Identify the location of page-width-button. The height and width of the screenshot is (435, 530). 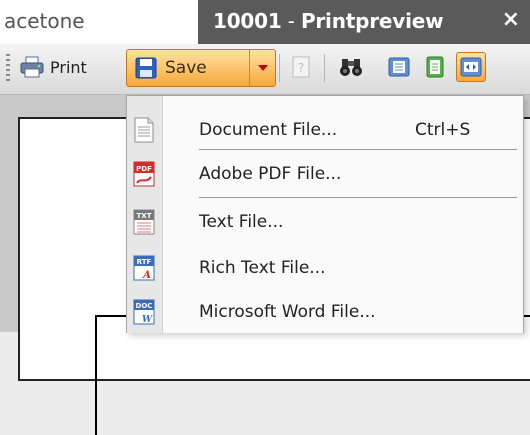
(471, 67).